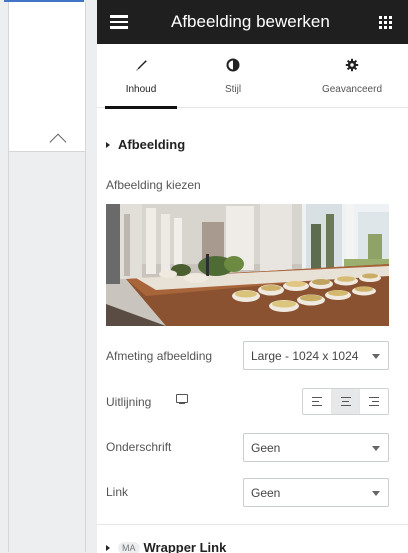 This screenshot has height=553, width=408. Describe the element at coordinates (266, 493) in the screenshot. I see `link-value: Geen` at that location.